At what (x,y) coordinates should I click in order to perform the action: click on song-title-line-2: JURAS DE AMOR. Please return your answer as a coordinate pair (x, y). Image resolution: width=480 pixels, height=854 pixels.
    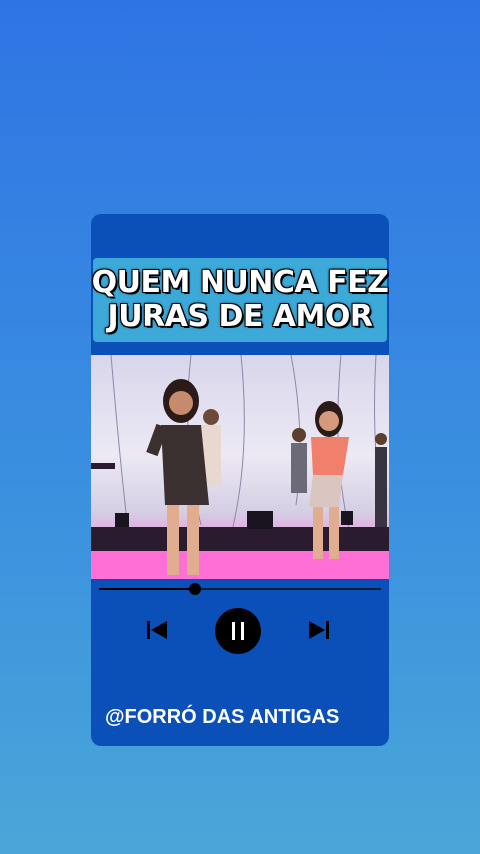
    Looking at the image, I should click on (240, 316).